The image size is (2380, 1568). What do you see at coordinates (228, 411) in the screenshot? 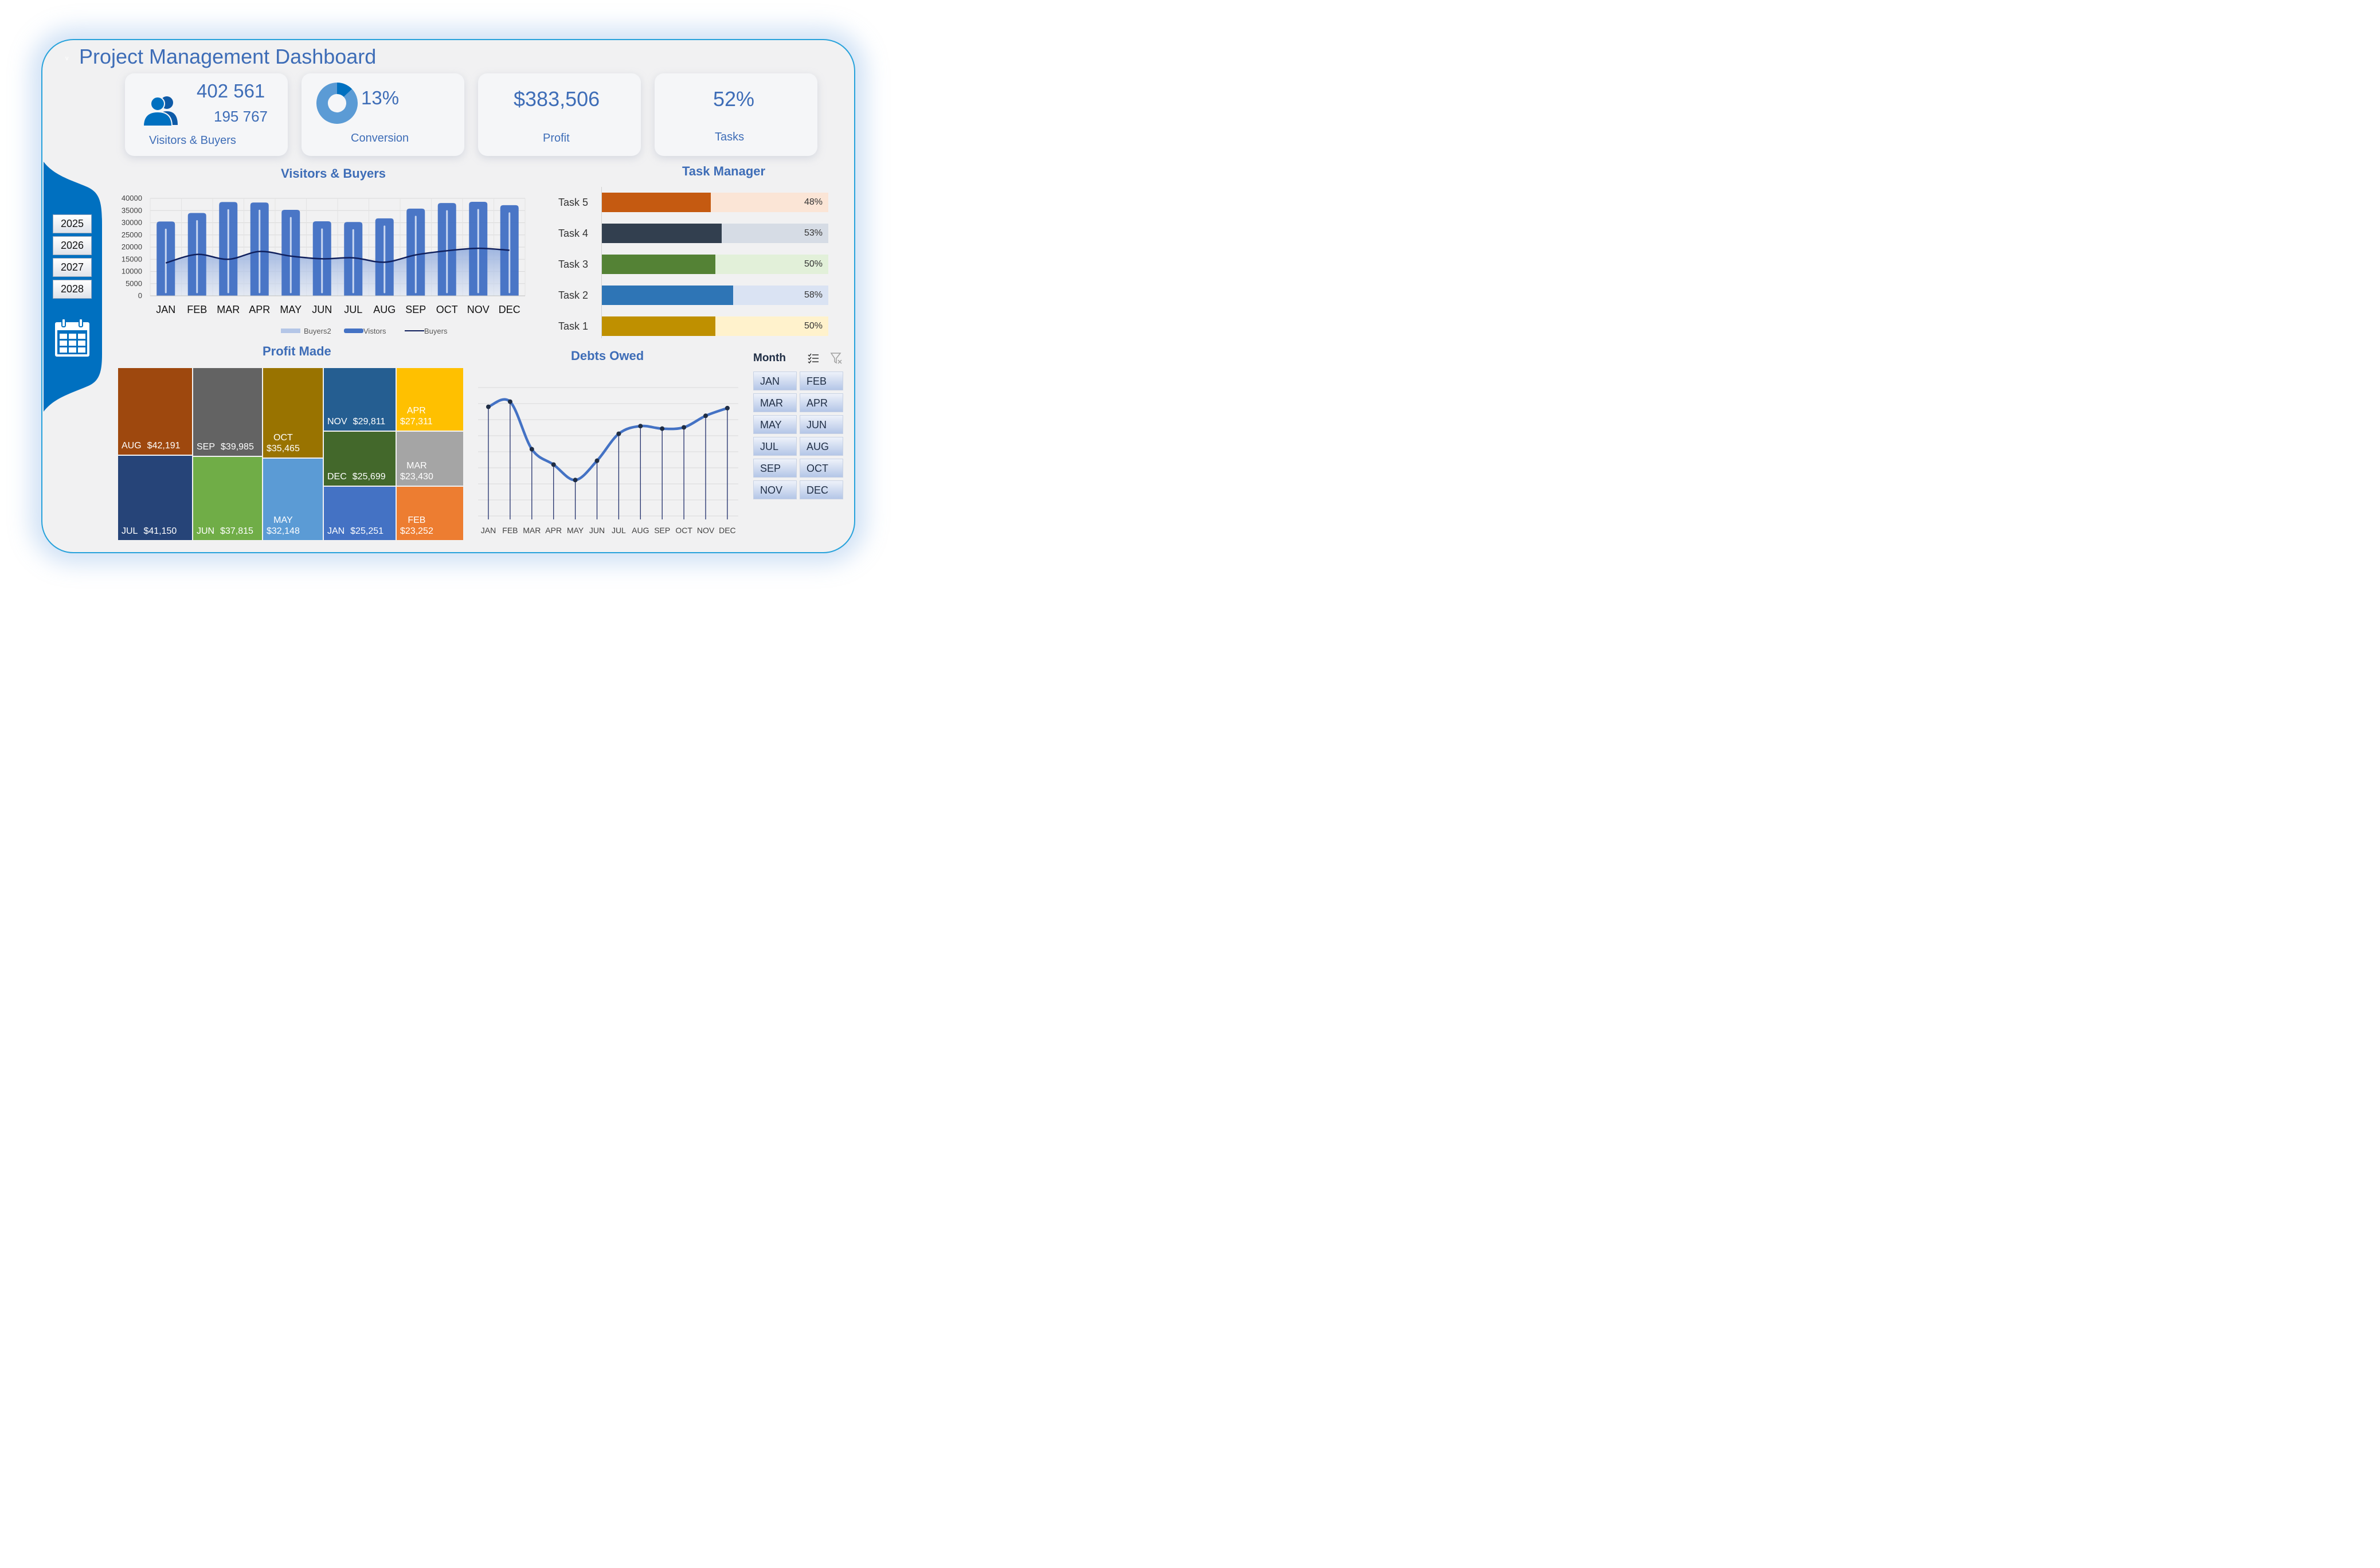
I see `treemap-cell: SEP $39,985` at bounding box center [228, 411].